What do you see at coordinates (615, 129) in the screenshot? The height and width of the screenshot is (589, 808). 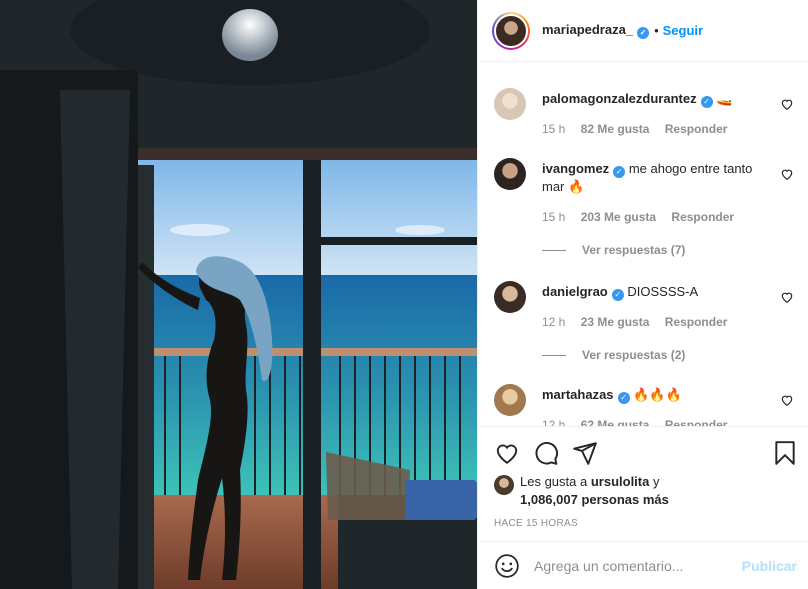 I see `comment-likes: 82 Me gusta` at bounding box center [615, 129].